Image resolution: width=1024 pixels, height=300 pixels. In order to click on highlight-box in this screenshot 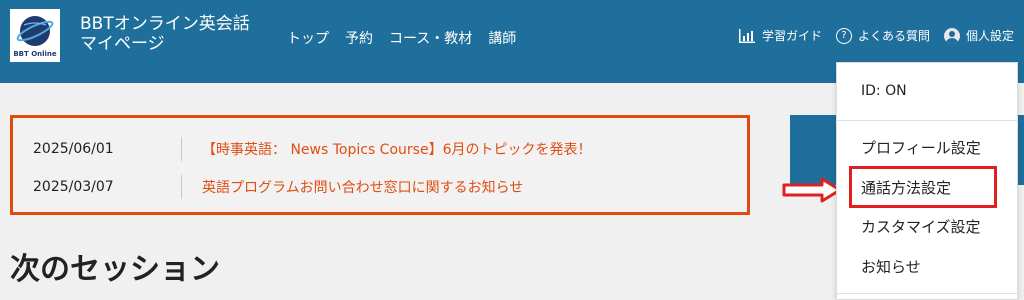, I will do `click(923, 187)`.